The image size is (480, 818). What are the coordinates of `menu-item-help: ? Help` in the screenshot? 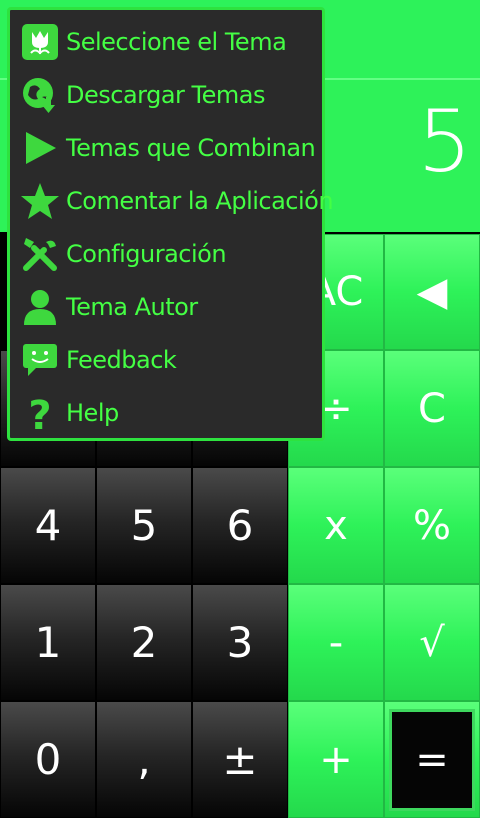 It's located at (68, 413).